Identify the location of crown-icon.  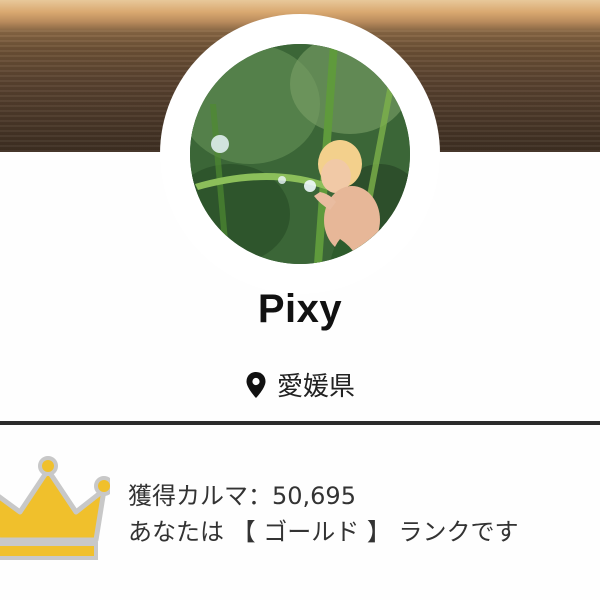
(57, 508).